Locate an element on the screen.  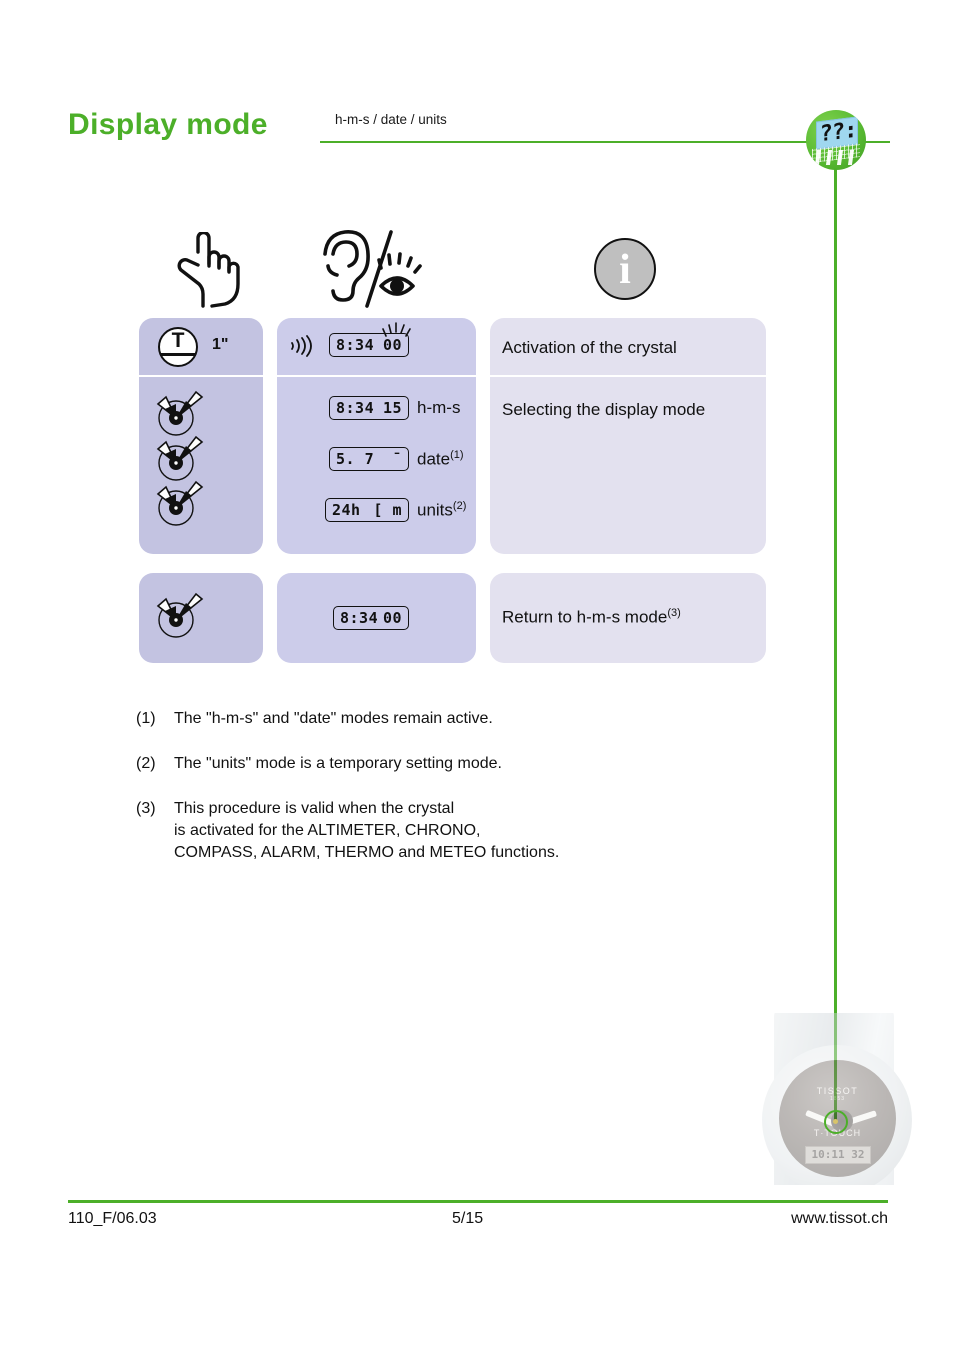
footnote-number: (1) is located at coordinates (146, 718).